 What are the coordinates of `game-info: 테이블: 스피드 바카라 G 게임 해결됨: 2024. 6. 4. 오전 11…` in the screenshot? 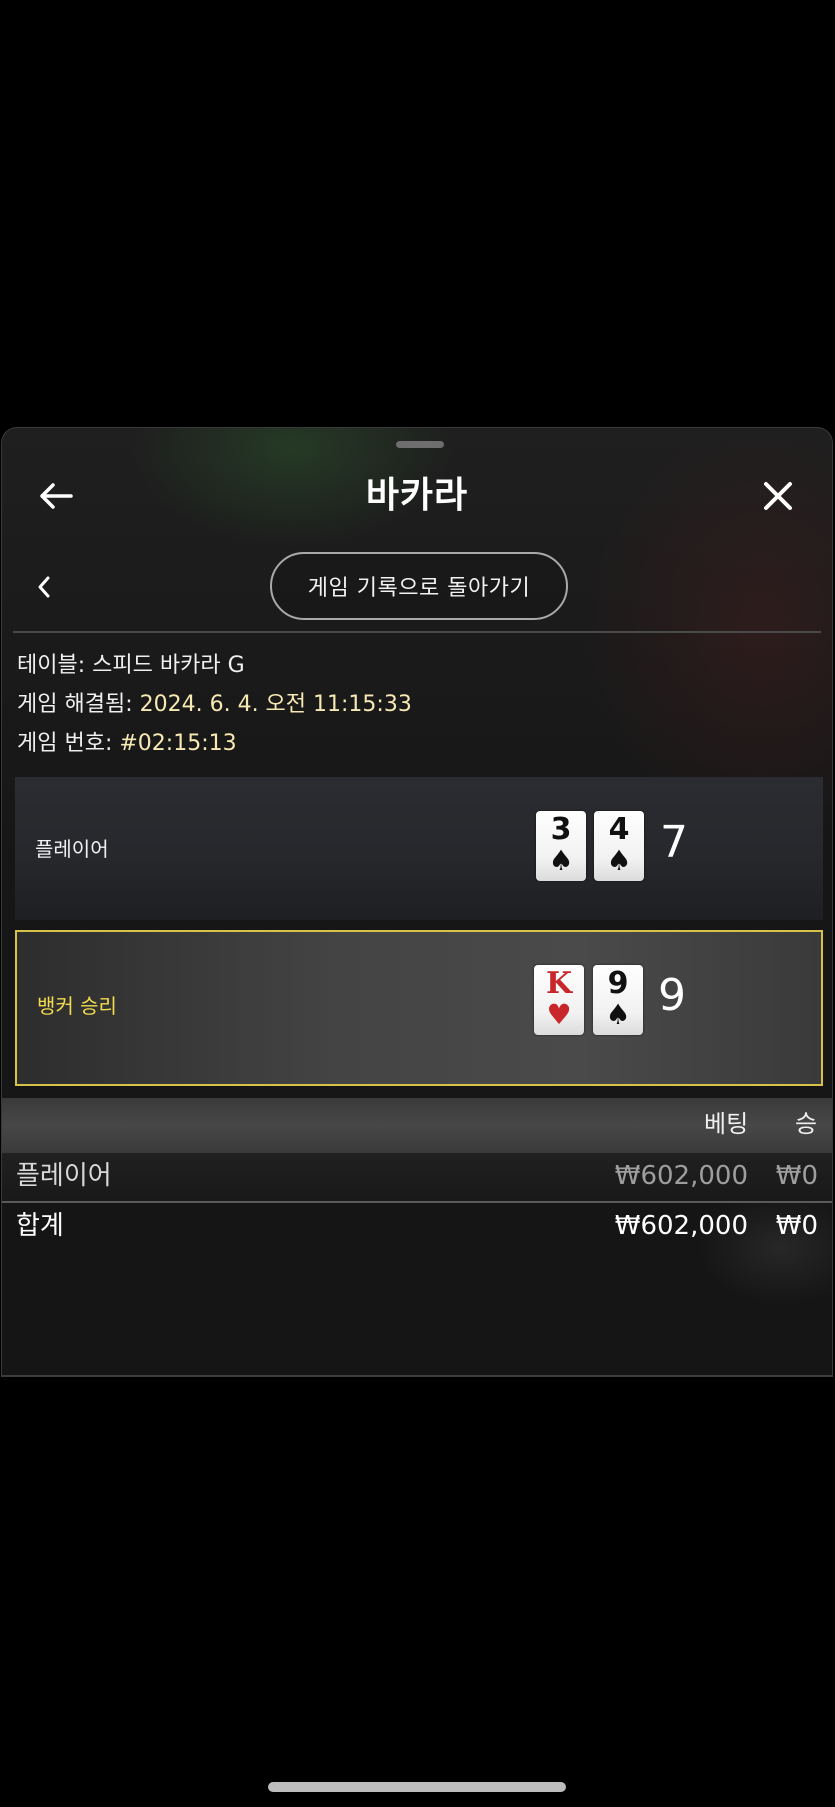 It's located at (214, 704).